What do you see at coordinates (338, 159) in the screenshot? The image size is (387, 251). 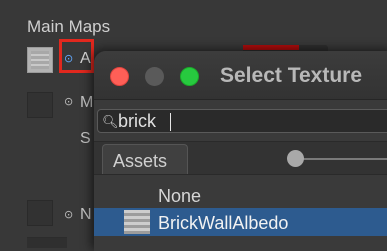 I see `zoom-slider-track` at bounding box center [338, 159].